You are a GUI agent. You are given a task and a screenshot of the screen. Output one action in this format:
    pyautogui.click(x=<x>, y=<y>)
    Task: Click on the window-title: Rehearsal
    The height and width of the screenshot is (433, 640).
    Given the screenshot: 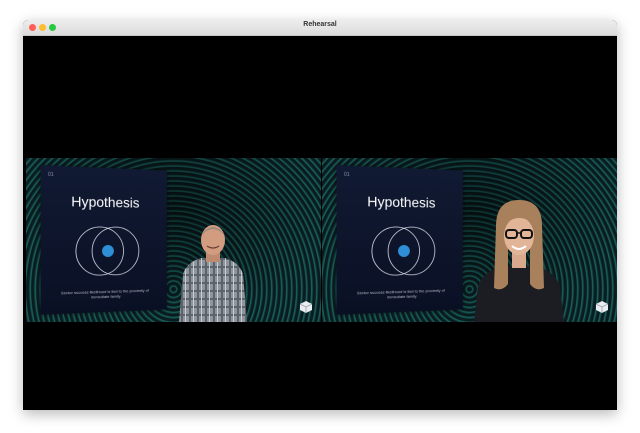 What is the action you would take?
    pyautogui.click(x=320, y=24)
    